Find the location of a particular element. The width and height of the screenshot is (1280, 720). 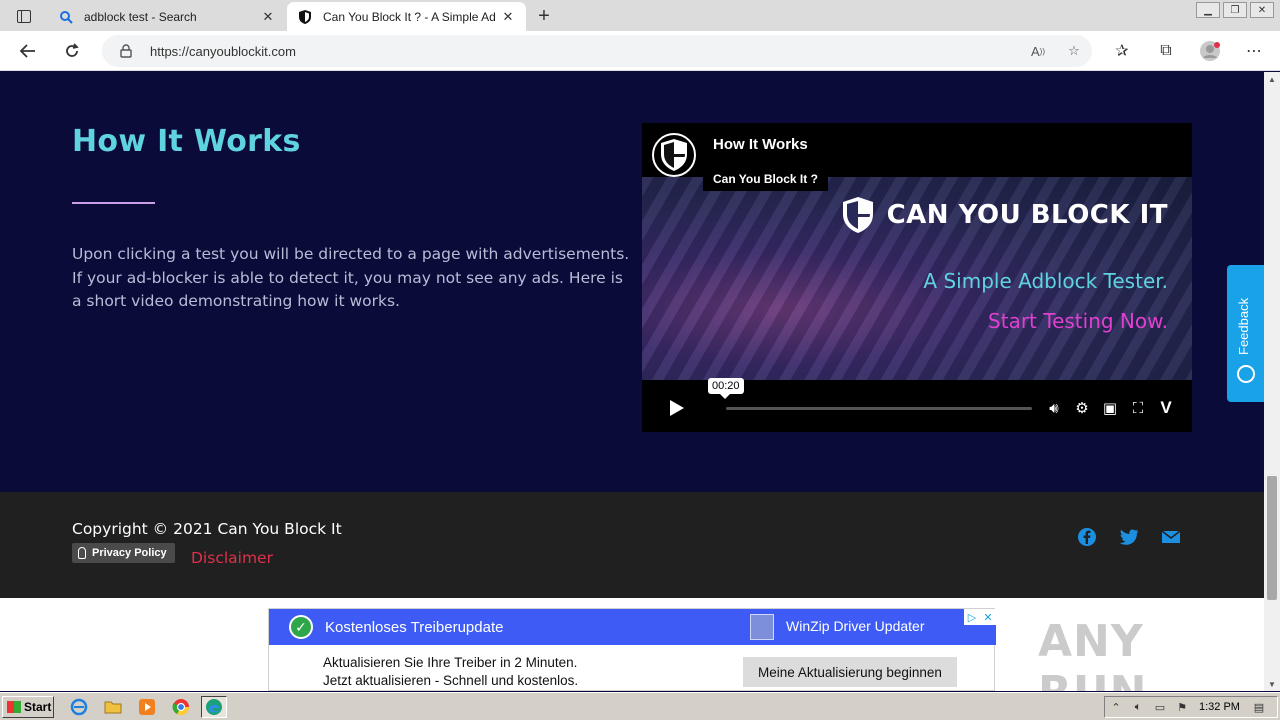

back-button is located at coordinates (28, 51).